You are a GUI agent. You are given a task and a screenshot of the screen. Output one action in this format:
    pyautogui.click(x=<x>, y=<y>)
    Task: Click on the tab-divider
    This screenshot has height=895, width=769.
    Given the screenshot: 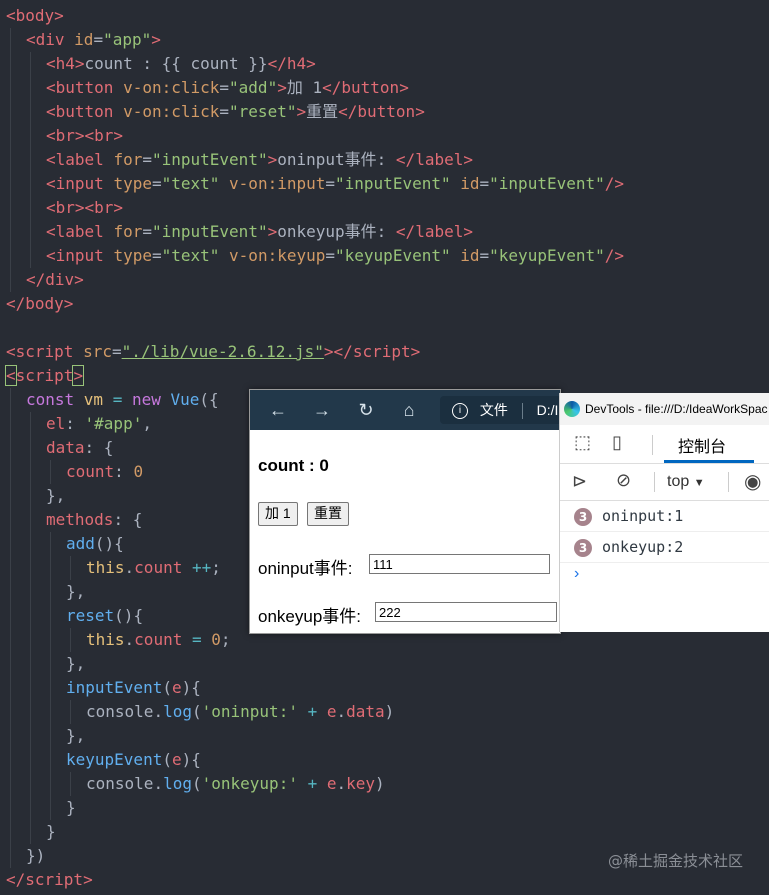 What is the action you would take?
    pyautogui.click(x=652, y=445)
    